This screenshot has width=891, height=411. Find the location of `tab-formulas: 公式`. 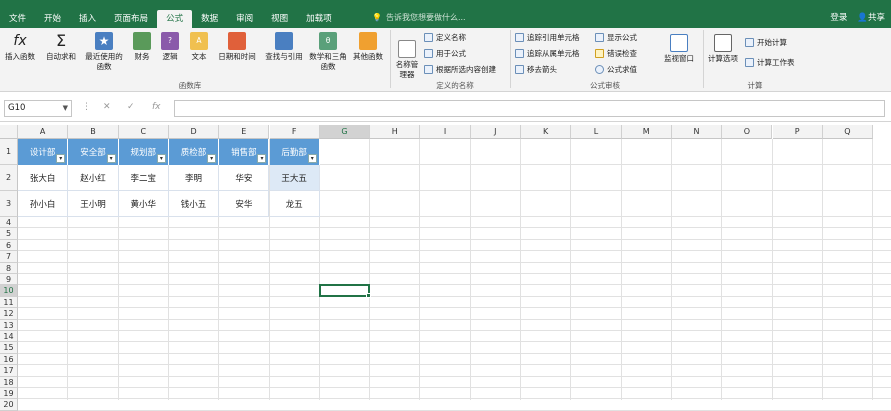

tab-formulas: 公式 is located at coordinates (175, 19).